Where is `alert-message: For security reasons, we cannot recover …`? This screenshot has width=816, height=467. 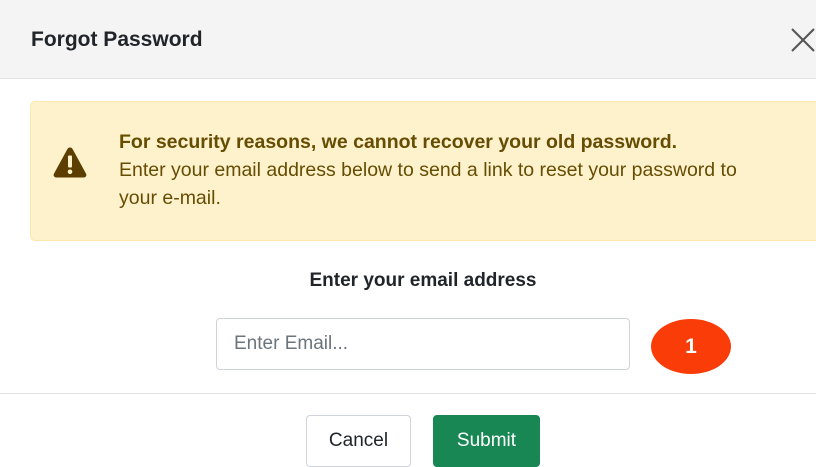 alert-message: For security reasons, we cannot recover … is located at coordinates (449, 170).